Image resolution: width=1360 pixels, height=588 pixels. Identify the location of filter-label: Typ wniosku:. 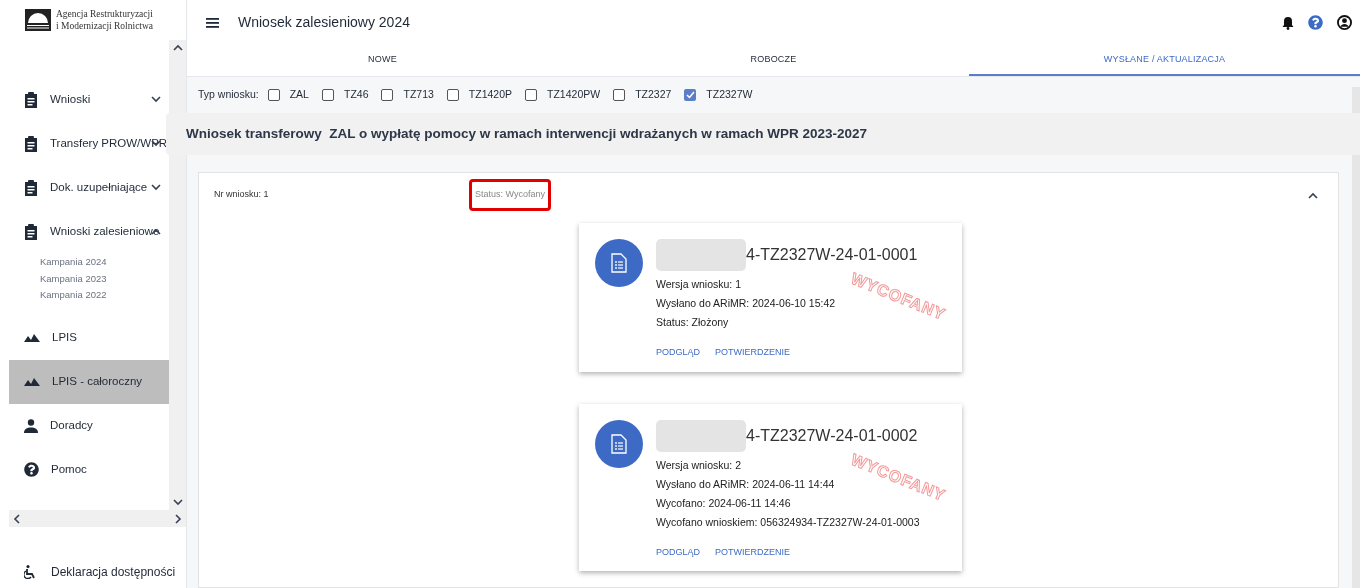
(228, 95).